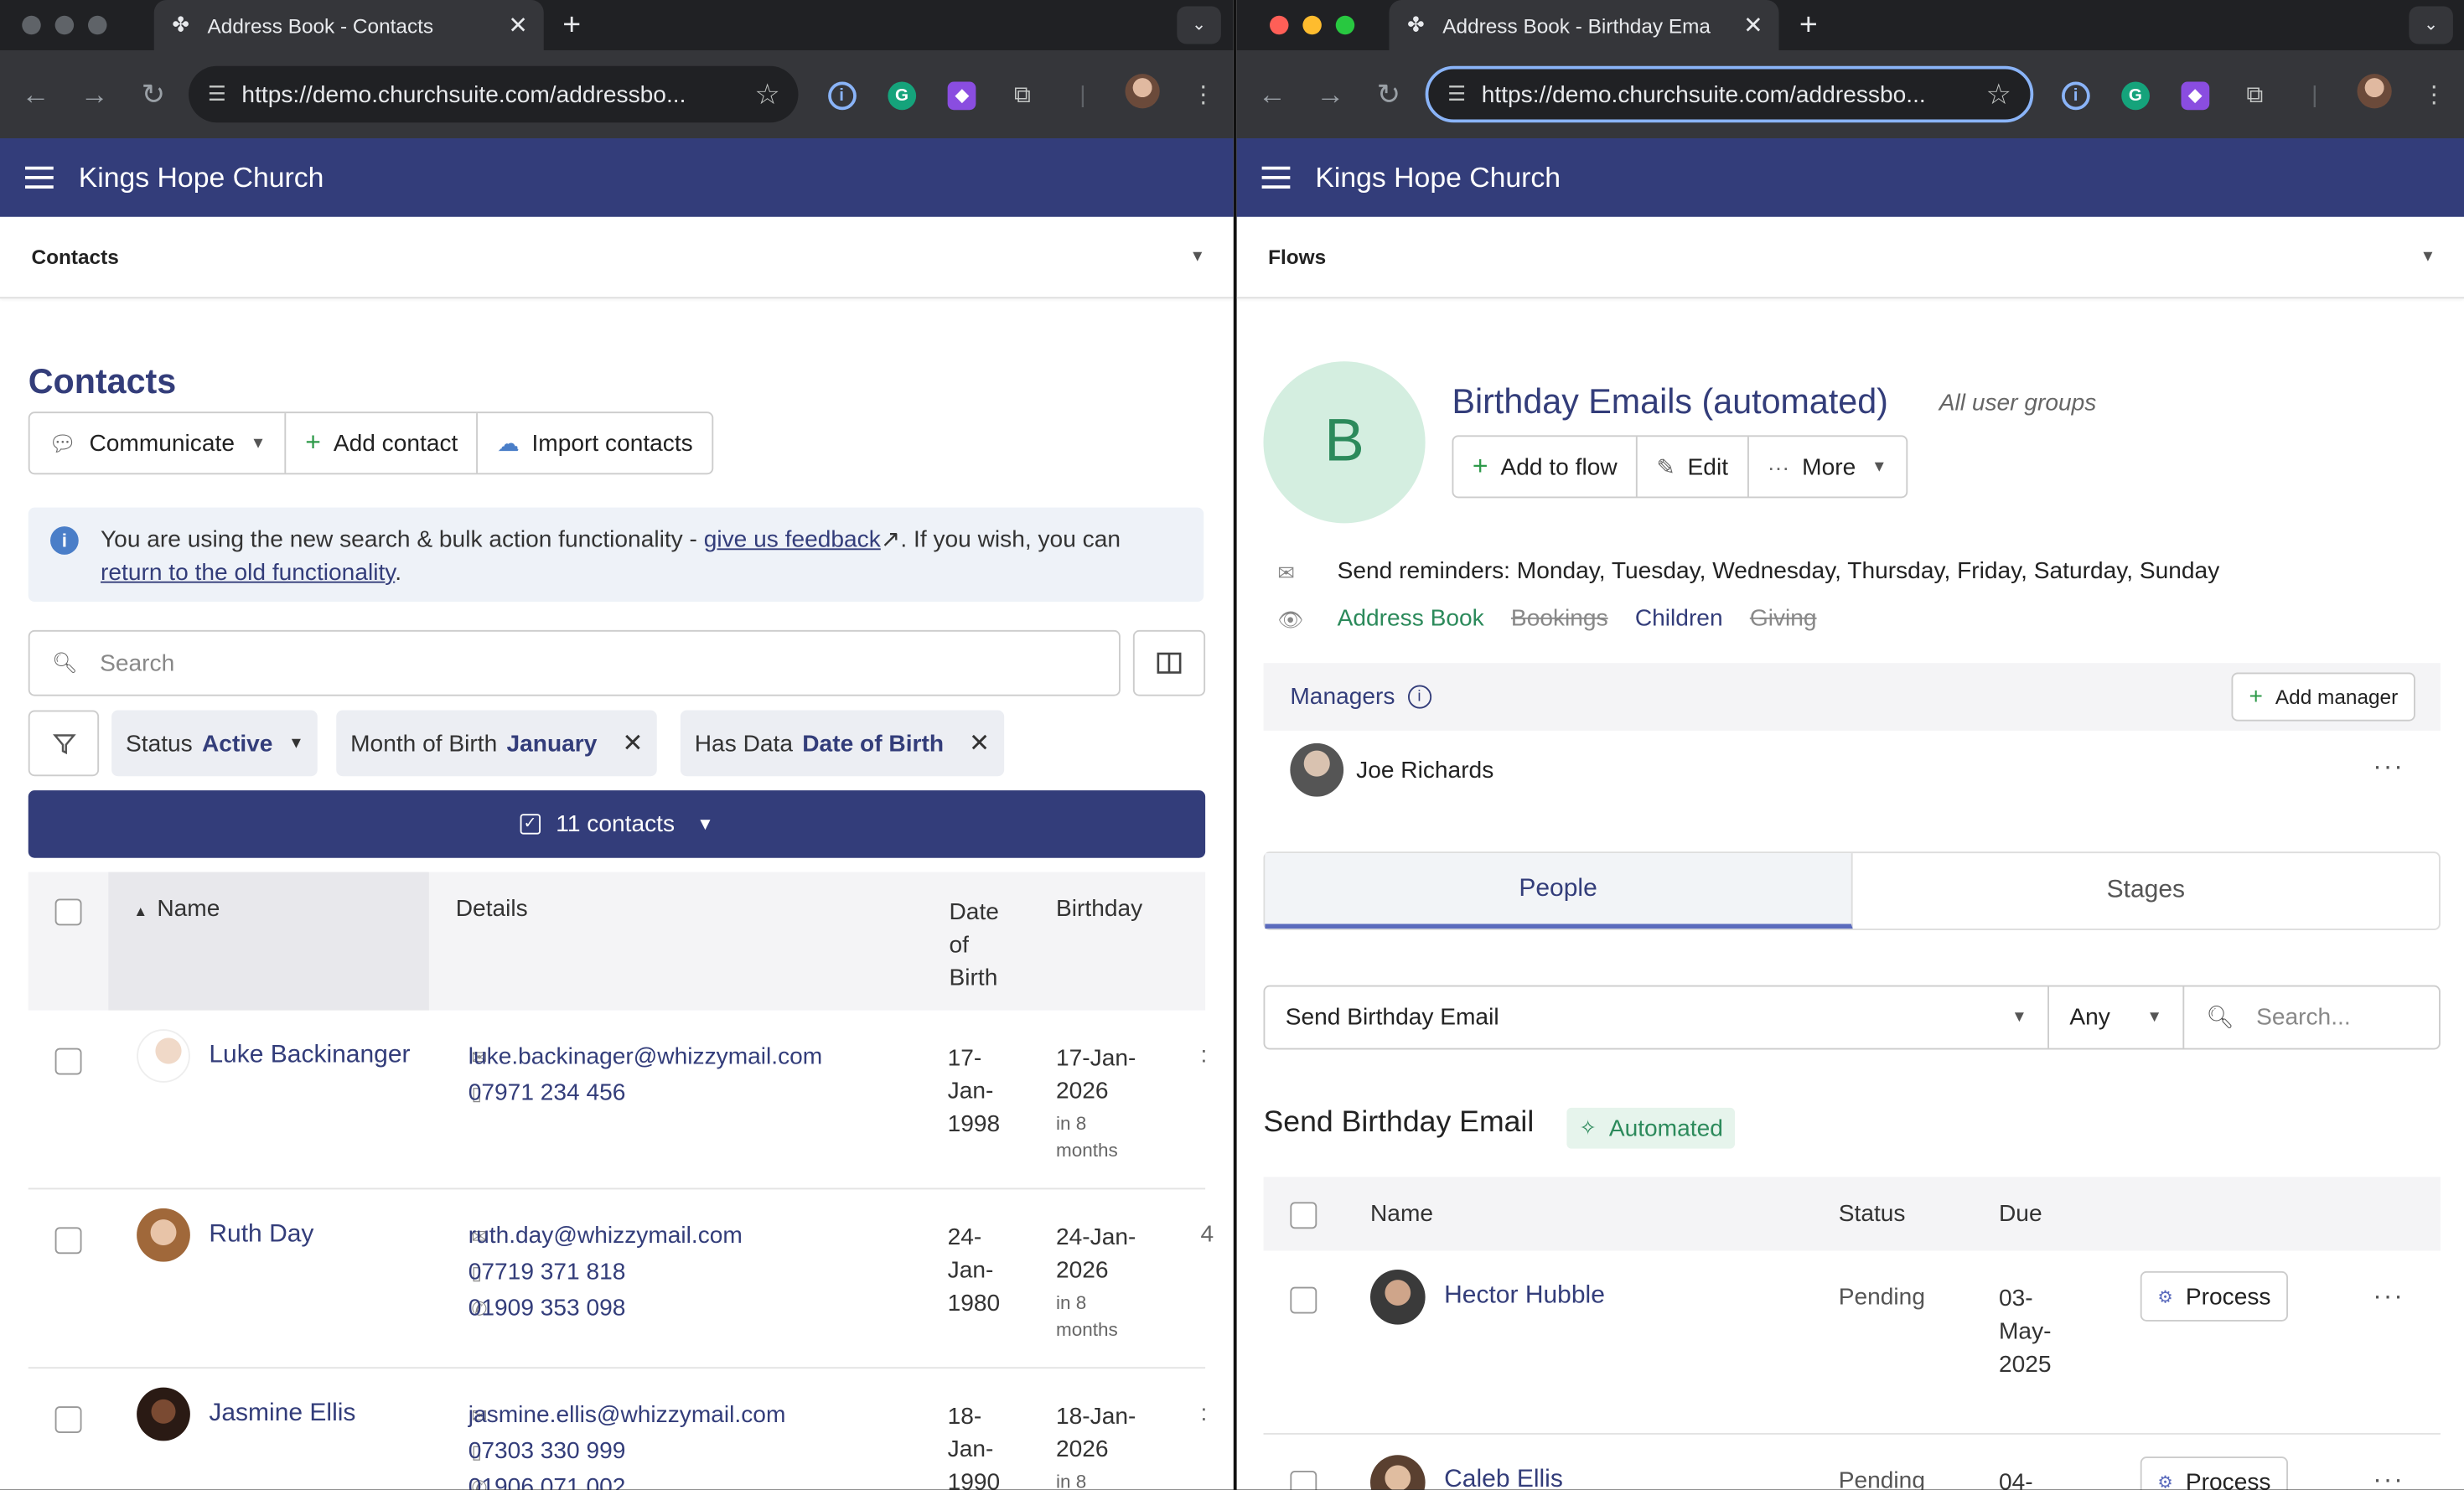  What do you see at coordinates (595, 443) in the screenshot?
I see `import-contacts-button: ☁ Import contacts` at bounding box center [595, 443].